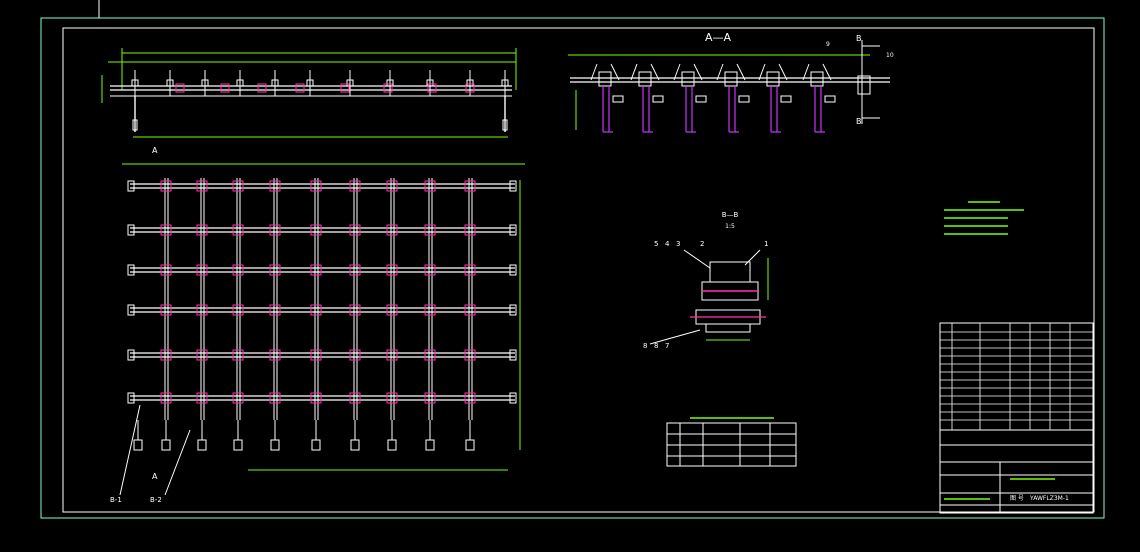 Image resolution: width=1140 pixels, height=552 pixels. I want to click on bb-bottom-plate, so click(728, 328).